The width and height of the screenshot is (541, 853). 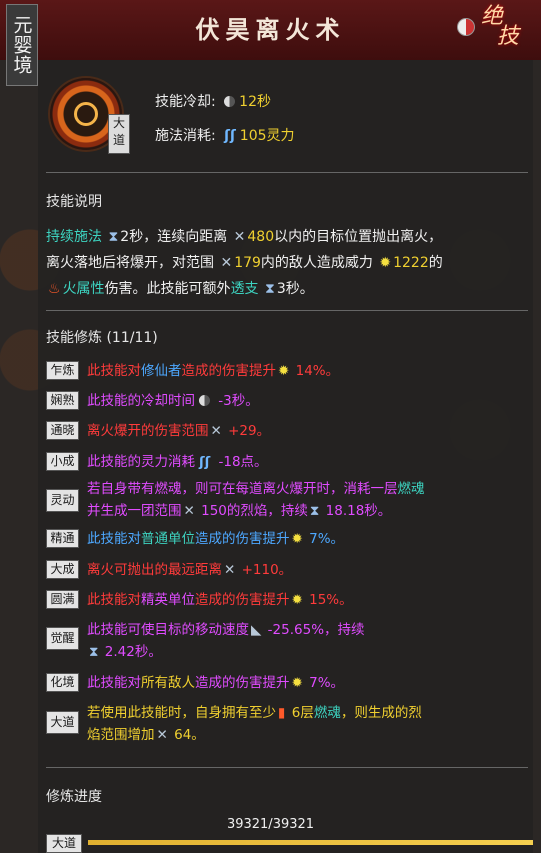 What do you see at coordinates (316, 263) in the screenshot?
I see `desc-text: 内的敌人造成威力` at bounding box center [316, 263].